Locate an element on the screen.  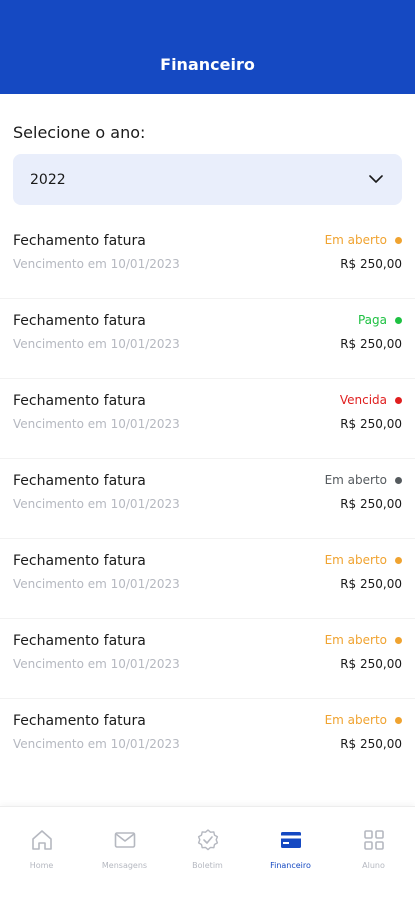
nav-item-home: Home is located at coordinates (42, 848).